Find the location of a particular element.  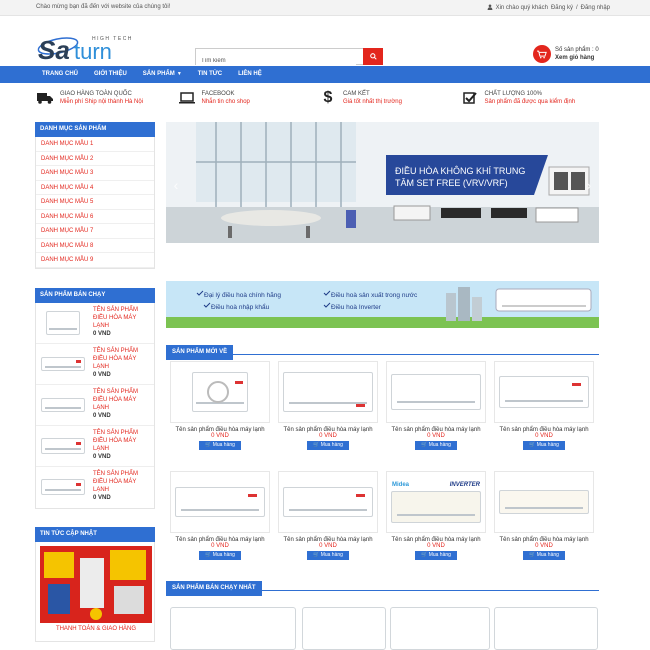

feature-sub: Miễn phí Ship nội thành Hà Nội is located at coordinates (102, 102).